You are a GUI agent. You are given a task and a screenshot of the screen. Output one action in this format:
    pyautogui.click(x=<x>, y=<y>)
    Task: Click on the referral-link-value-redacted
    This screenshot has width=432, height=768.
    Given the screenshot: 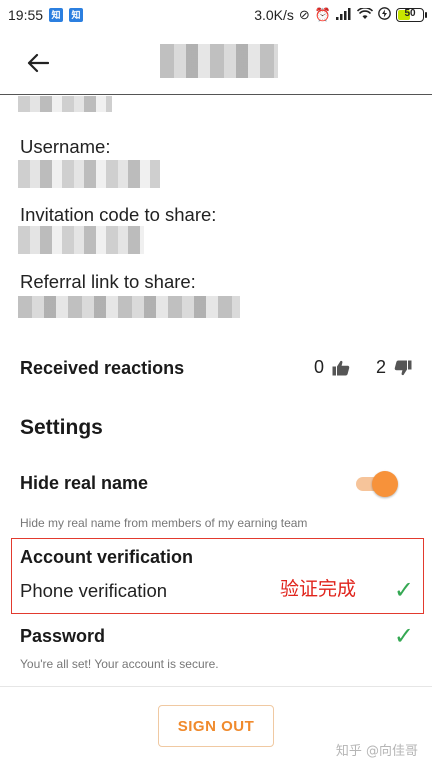 What is the action you would take?
    pyautogui.click(x=129, y=307)
    